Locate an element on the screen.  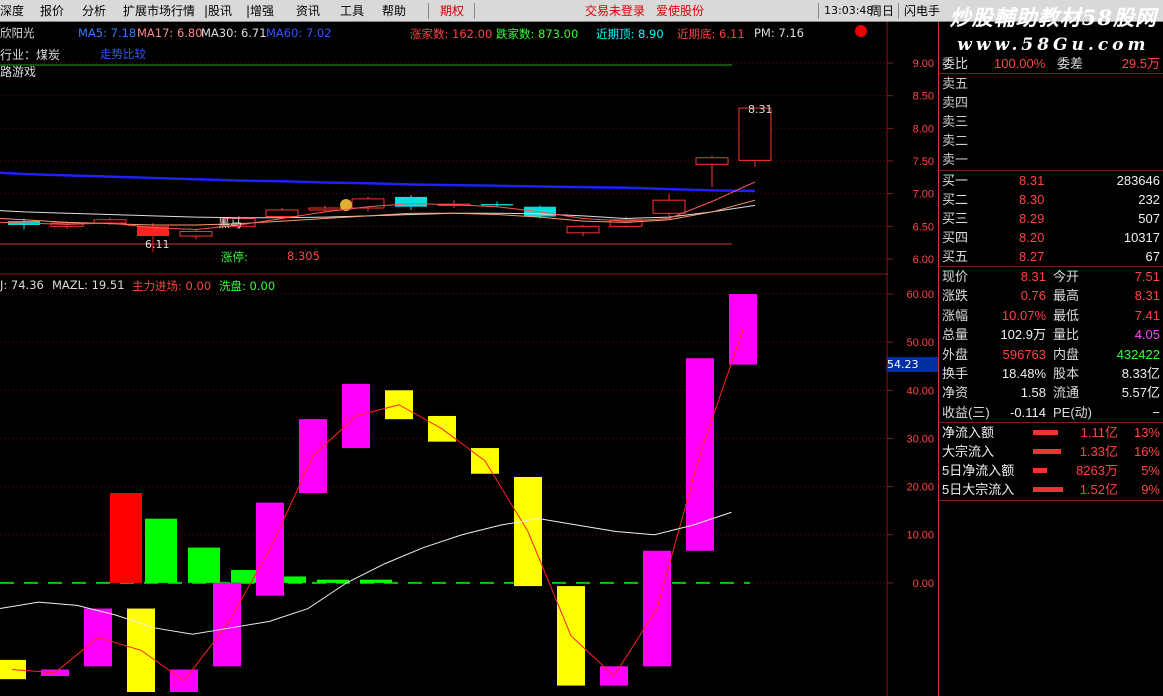
limit-up-count: 涨家数: 162.00 is located at coordinates (451, 34).